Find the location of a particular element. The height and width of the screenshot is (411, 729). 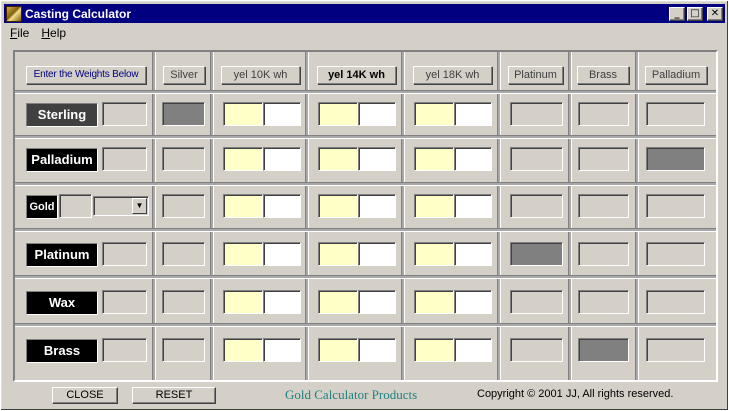

palladium-18k-white is located at coordinates (473, 159).